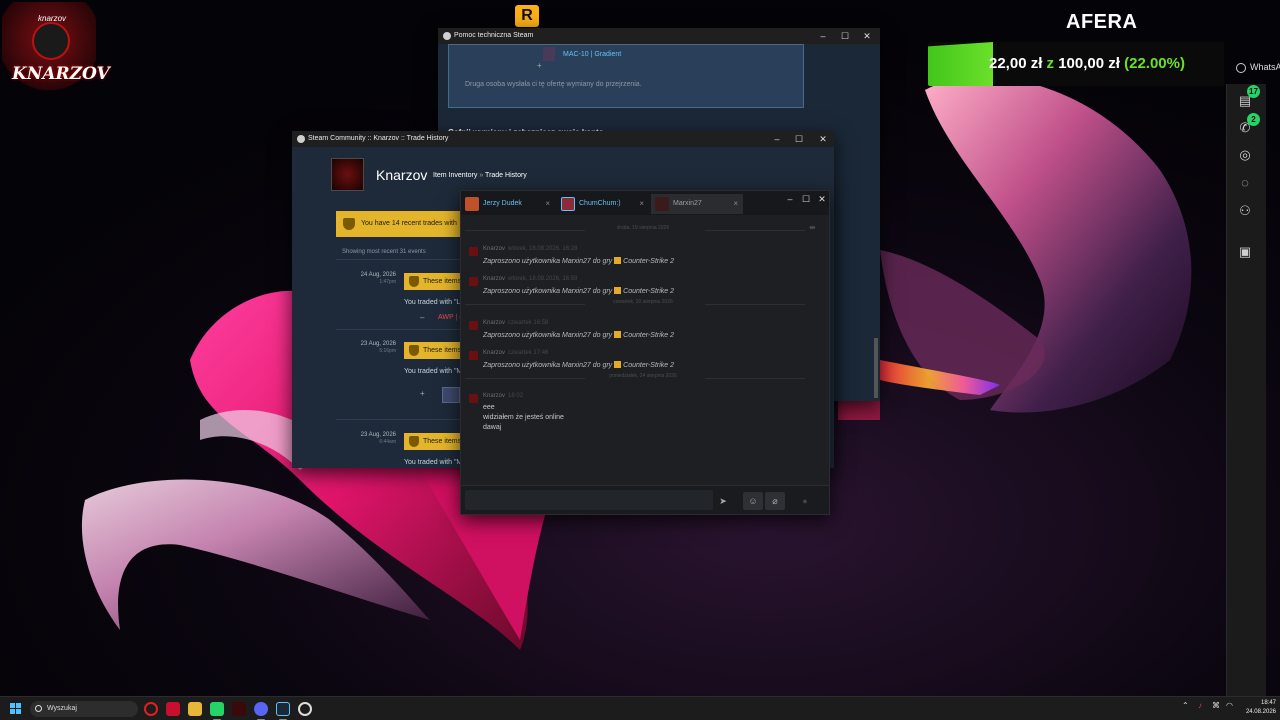 This screenshot has width=1280, height=720. I want to click on whatsapp-title: WhatsA, so click(1258, 67).